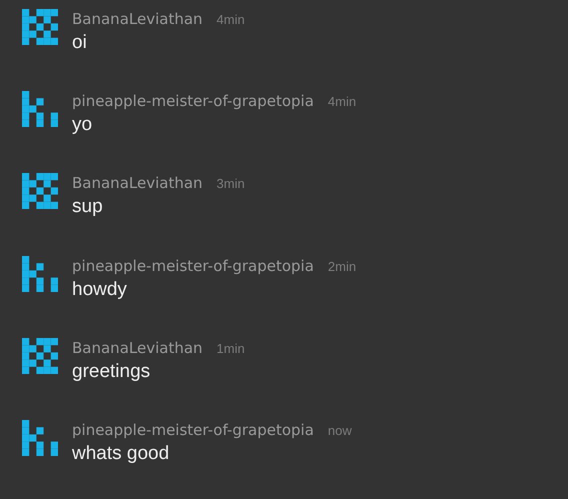 The width and height of the screenshot is (568, 499). Describe the element at coordinates (80, 43) in the screenshot. I see `message-text: oi` at that location.